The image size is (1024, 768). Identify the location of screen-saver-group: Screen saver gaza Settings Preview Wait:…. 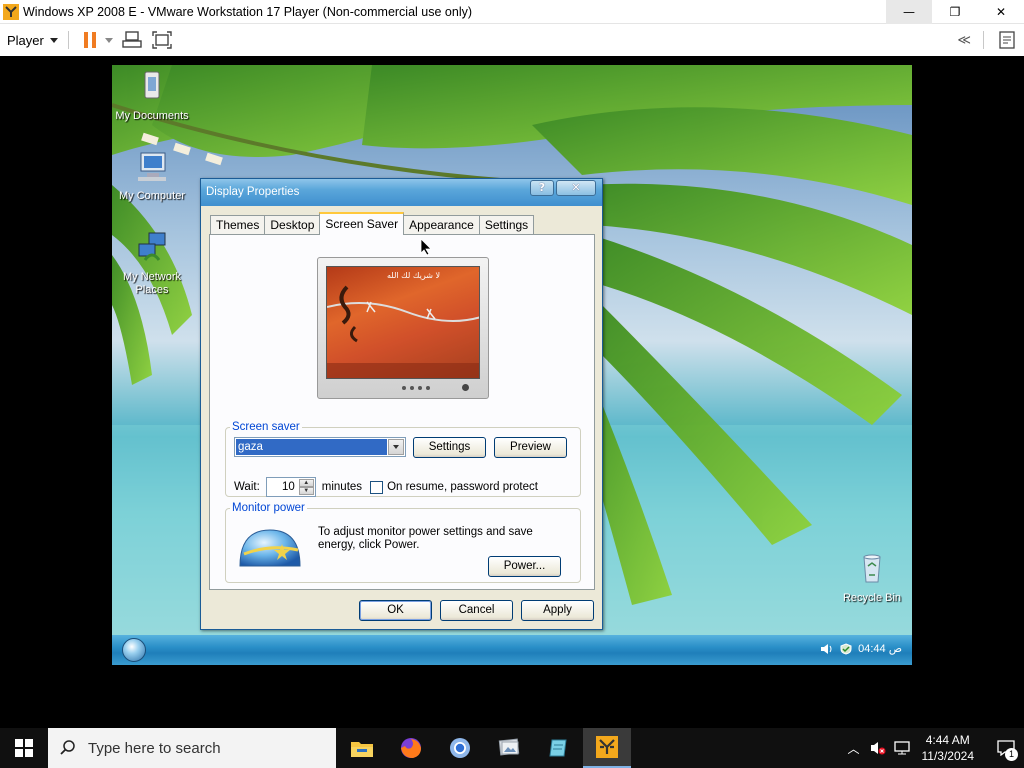
(403, 459).